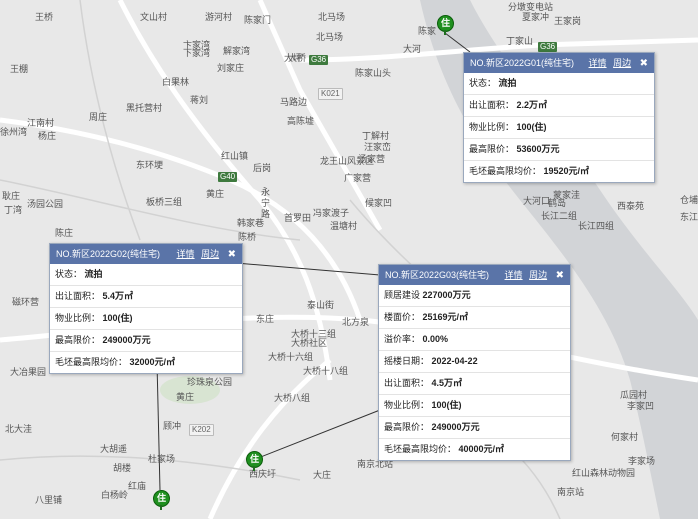  What do you see at coordinates (266, 192) in the screenshot?
I see `place-label: 永` at bounding box center [266, 192].